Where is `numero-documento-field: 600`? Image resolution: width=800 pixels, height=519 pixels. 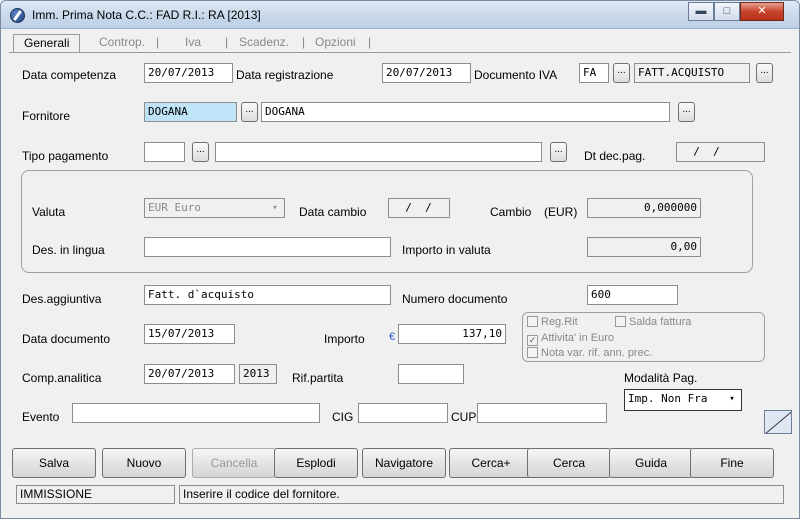 numero-documento-field: 600 is located at coordinates (632, 295).